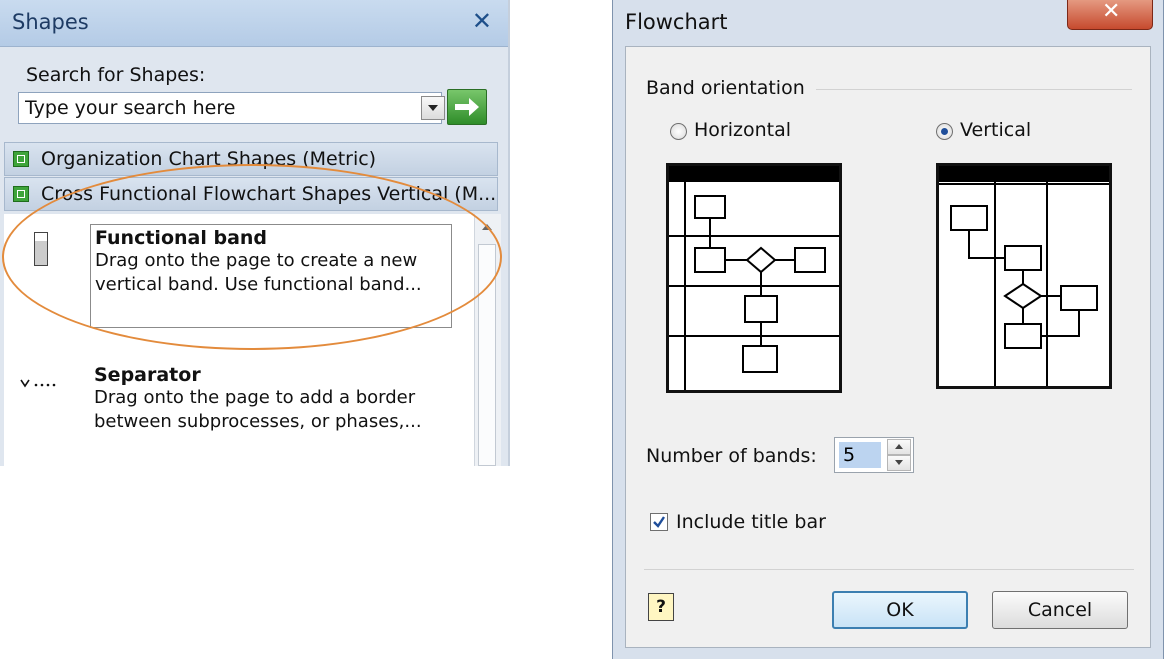  What do you see at coordinates (678, 131) in the screenshot?
I see `horizontal-radio` at bounding box center [678, 131].